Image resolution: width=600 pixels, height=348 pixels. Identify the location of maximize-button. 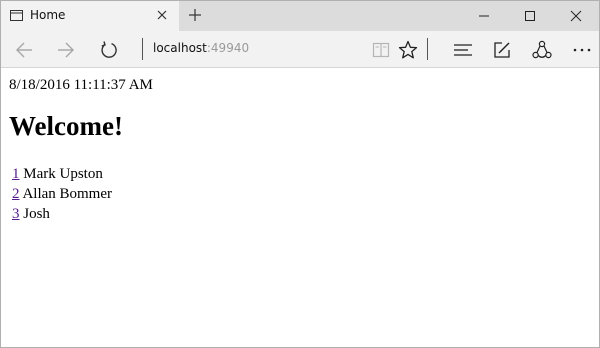
(530, 16).